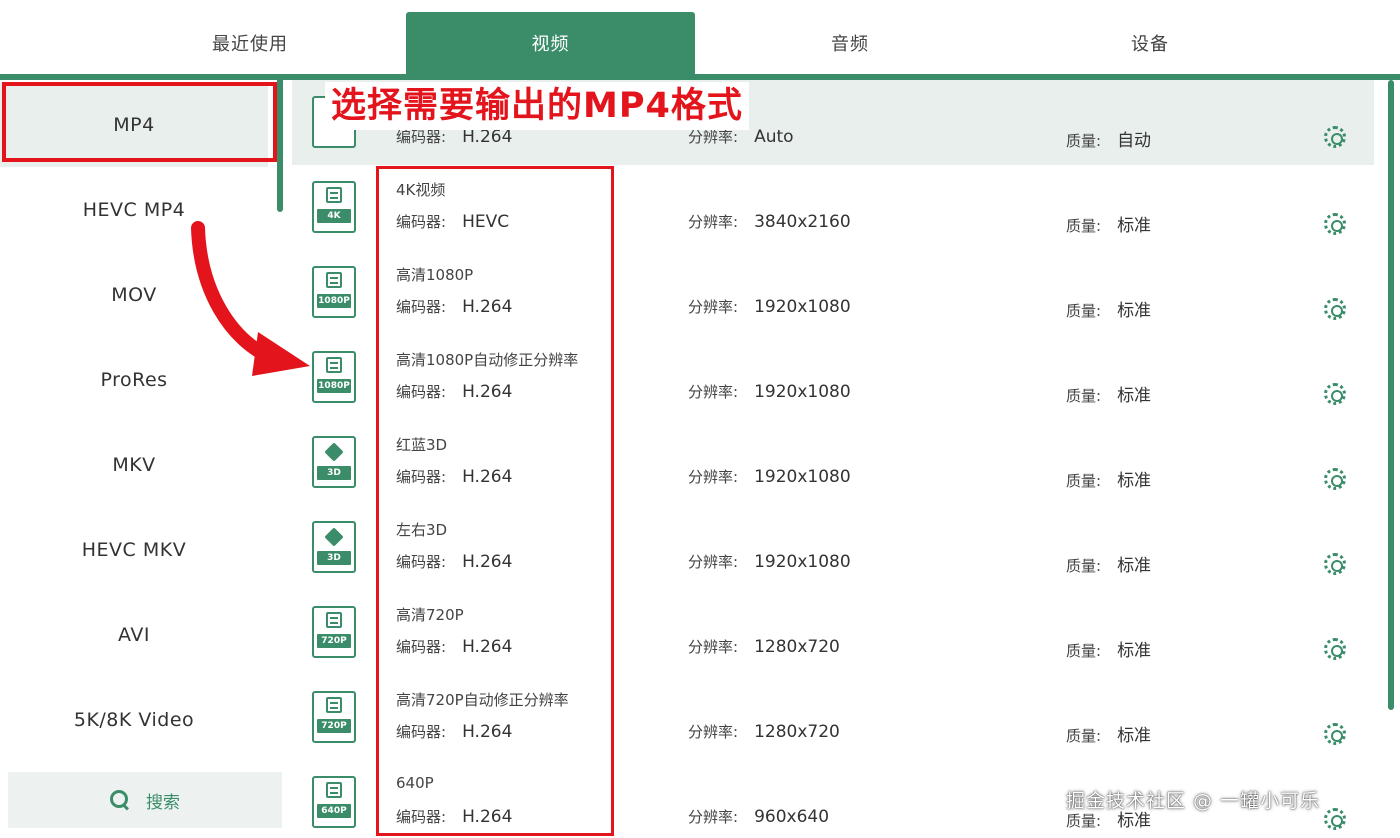  What do you see at coordinates (134, 464) in the screenshot?
I see `sidebar-item-mkv: MKV` at bounding box center [134, 464].